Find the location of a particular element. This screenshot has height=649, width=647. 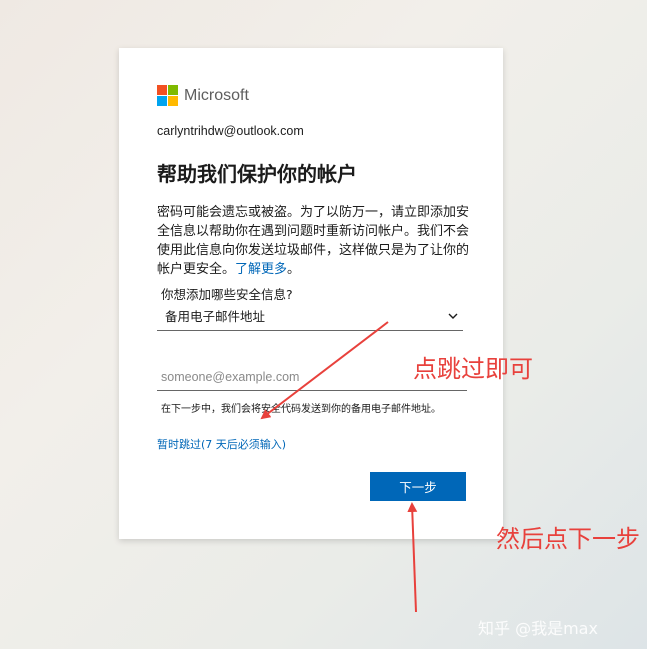

arrow-to-next-button is located at coordinates (412, 557).